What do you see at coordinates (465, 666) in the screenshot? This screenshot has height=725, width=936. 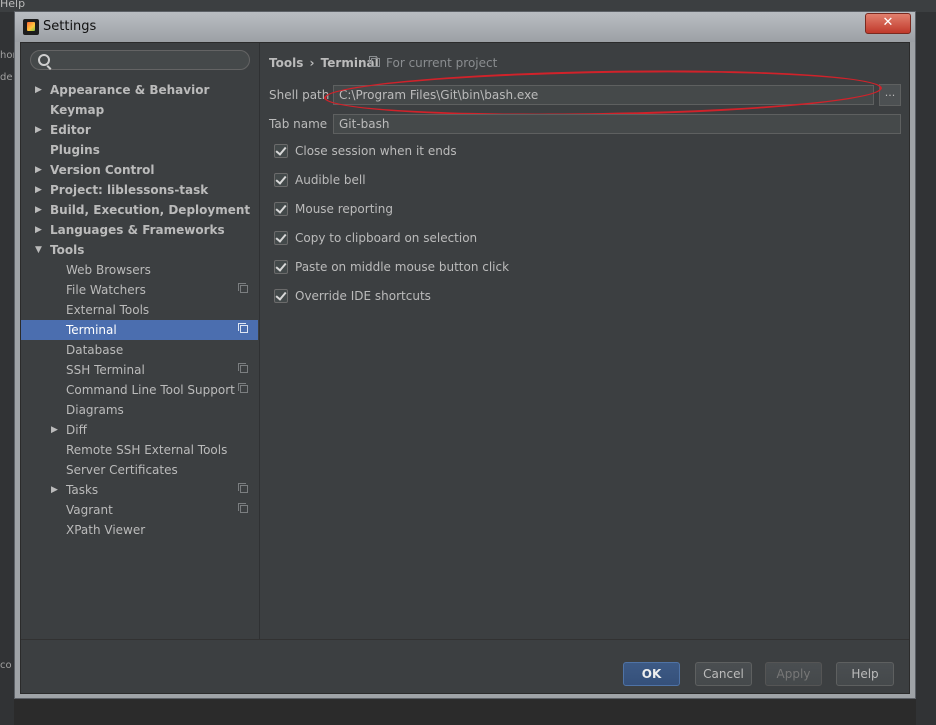 I see `dialog-footer: OK Cancel Apply Help` at bounding box center [465, 666].